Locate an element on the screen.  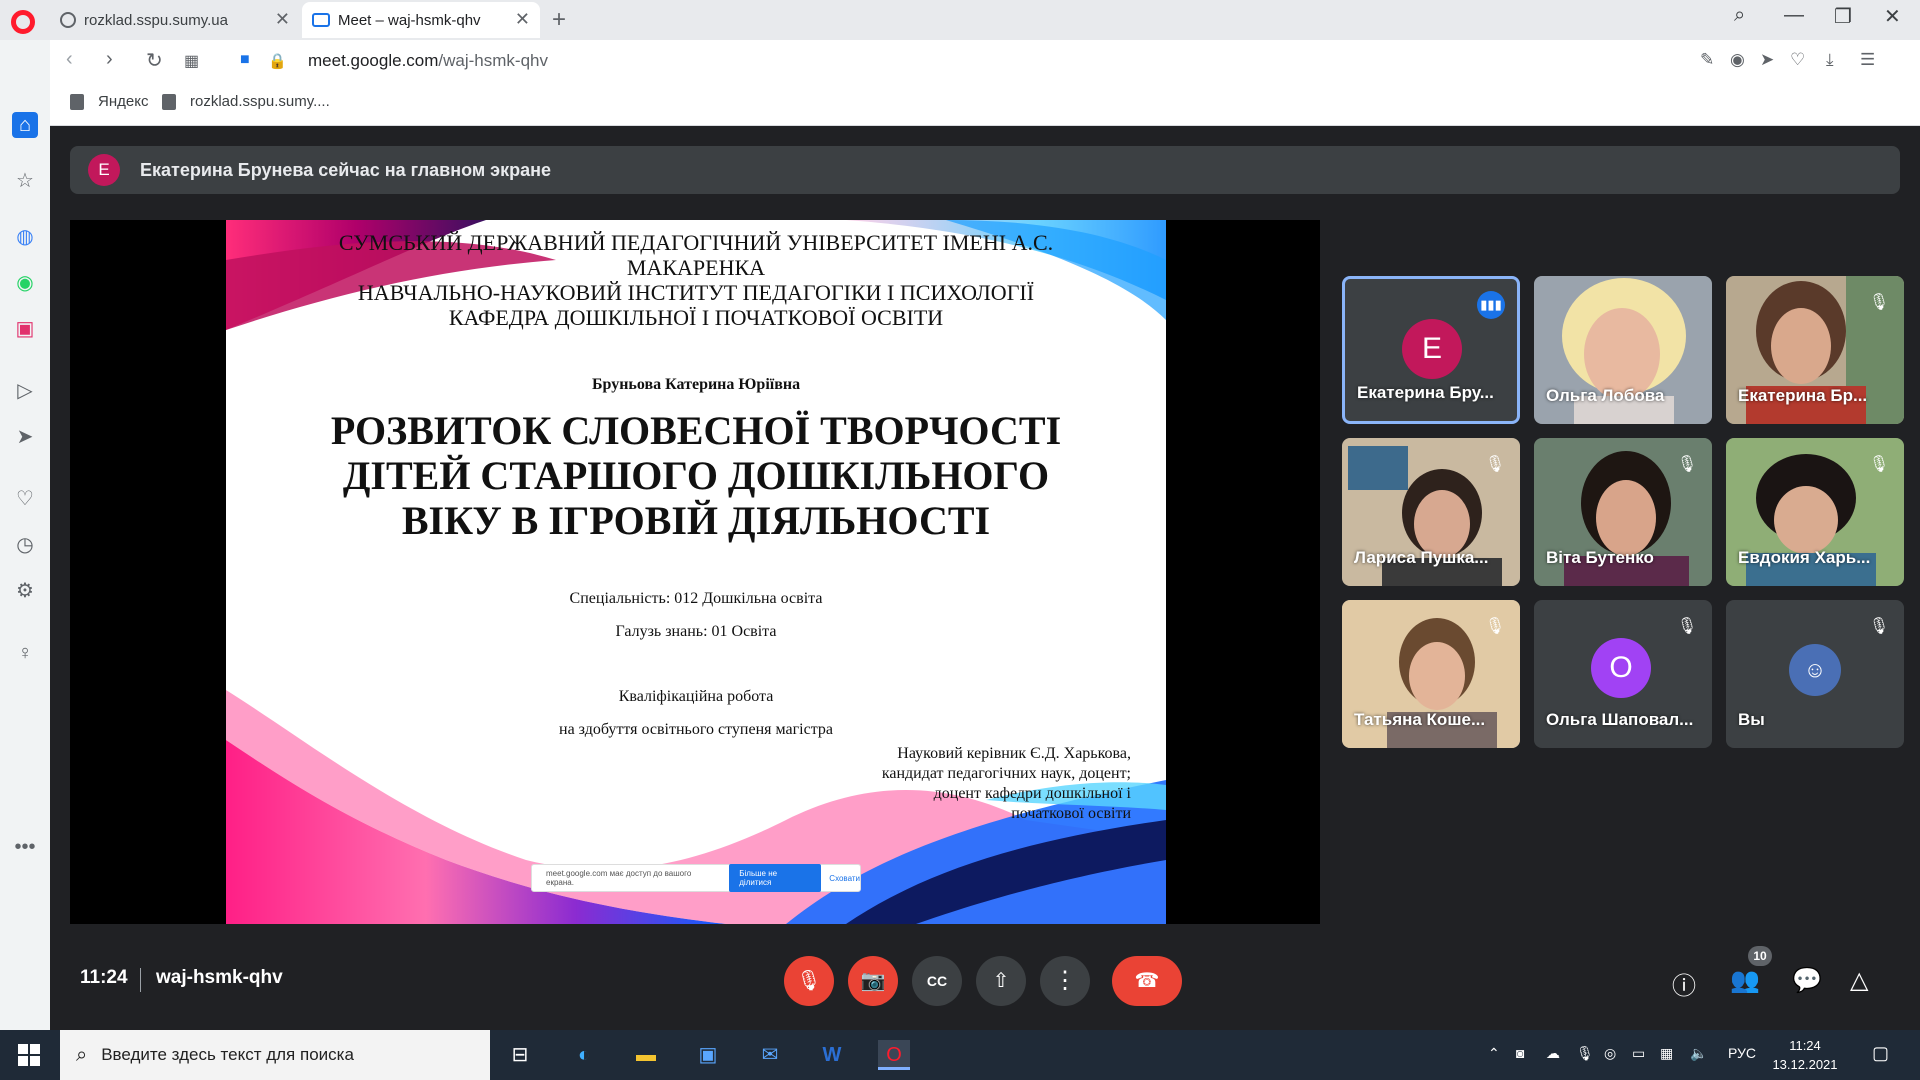
tab-rozklad: rozklad.sspu.sumy.ua ✕ is located at coordinates (175, 20).